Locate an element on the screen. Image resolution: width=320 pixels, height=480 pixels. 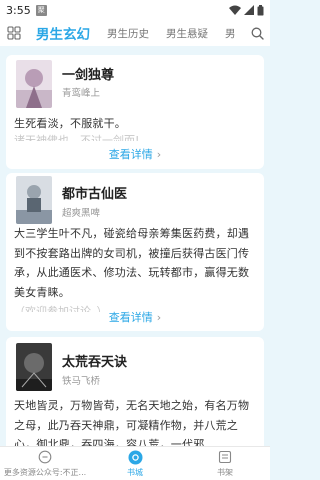
category-grid-button is located at coordinates (14, 33).